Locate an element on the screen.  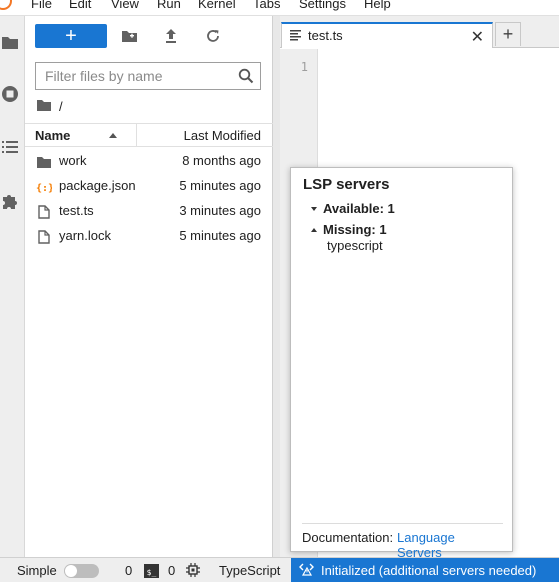
popup-footer: Documentation: Language Servers is located at coordinates (402, 541).